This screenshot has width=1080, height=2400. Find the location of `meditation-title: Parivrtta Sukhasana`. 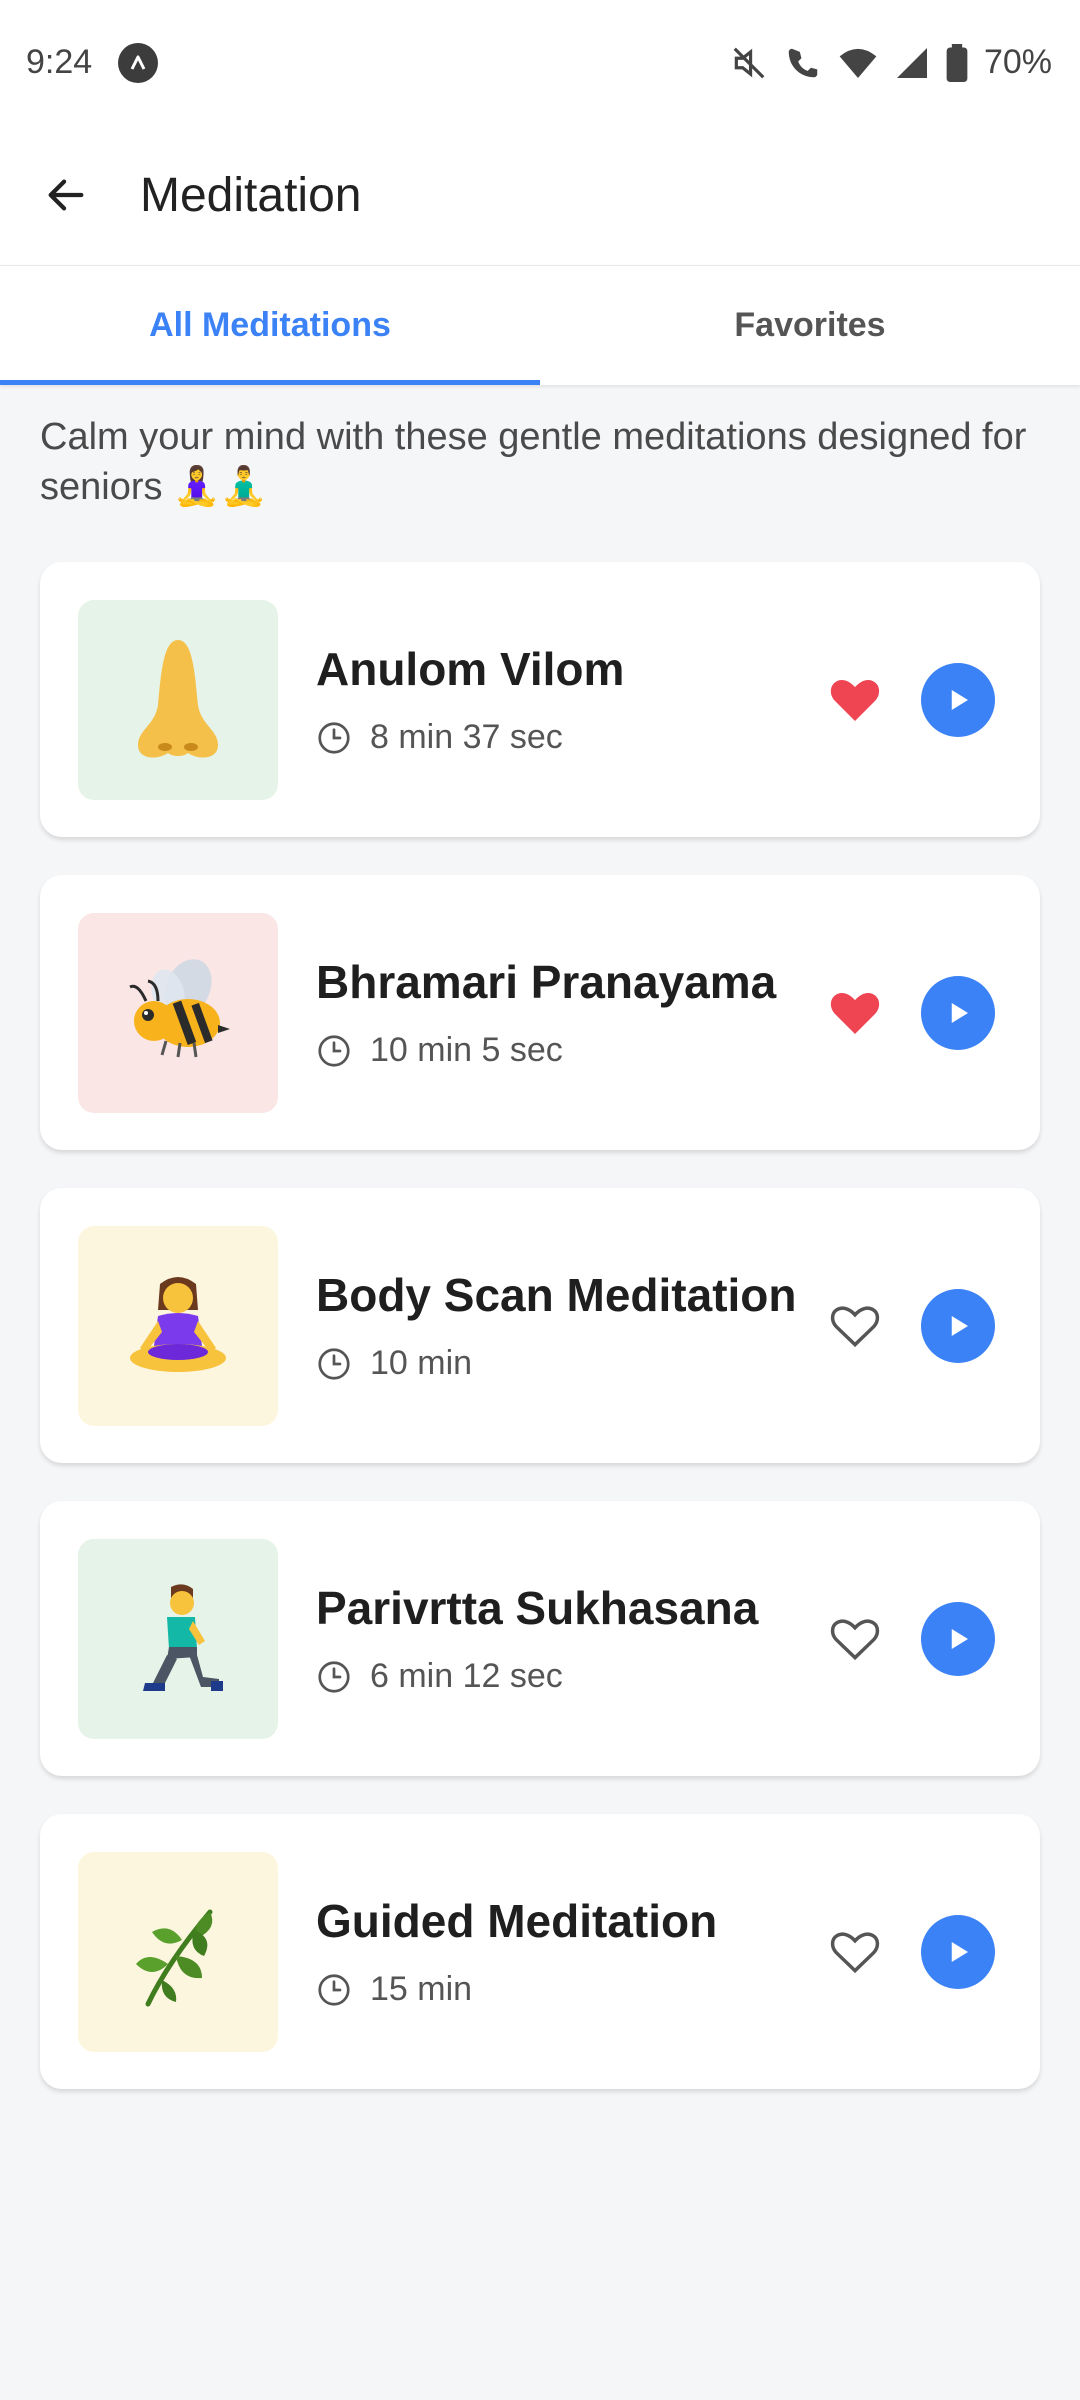

meditation-title: Parivrtta Sukhasana is located at coordinates (537, 1608).